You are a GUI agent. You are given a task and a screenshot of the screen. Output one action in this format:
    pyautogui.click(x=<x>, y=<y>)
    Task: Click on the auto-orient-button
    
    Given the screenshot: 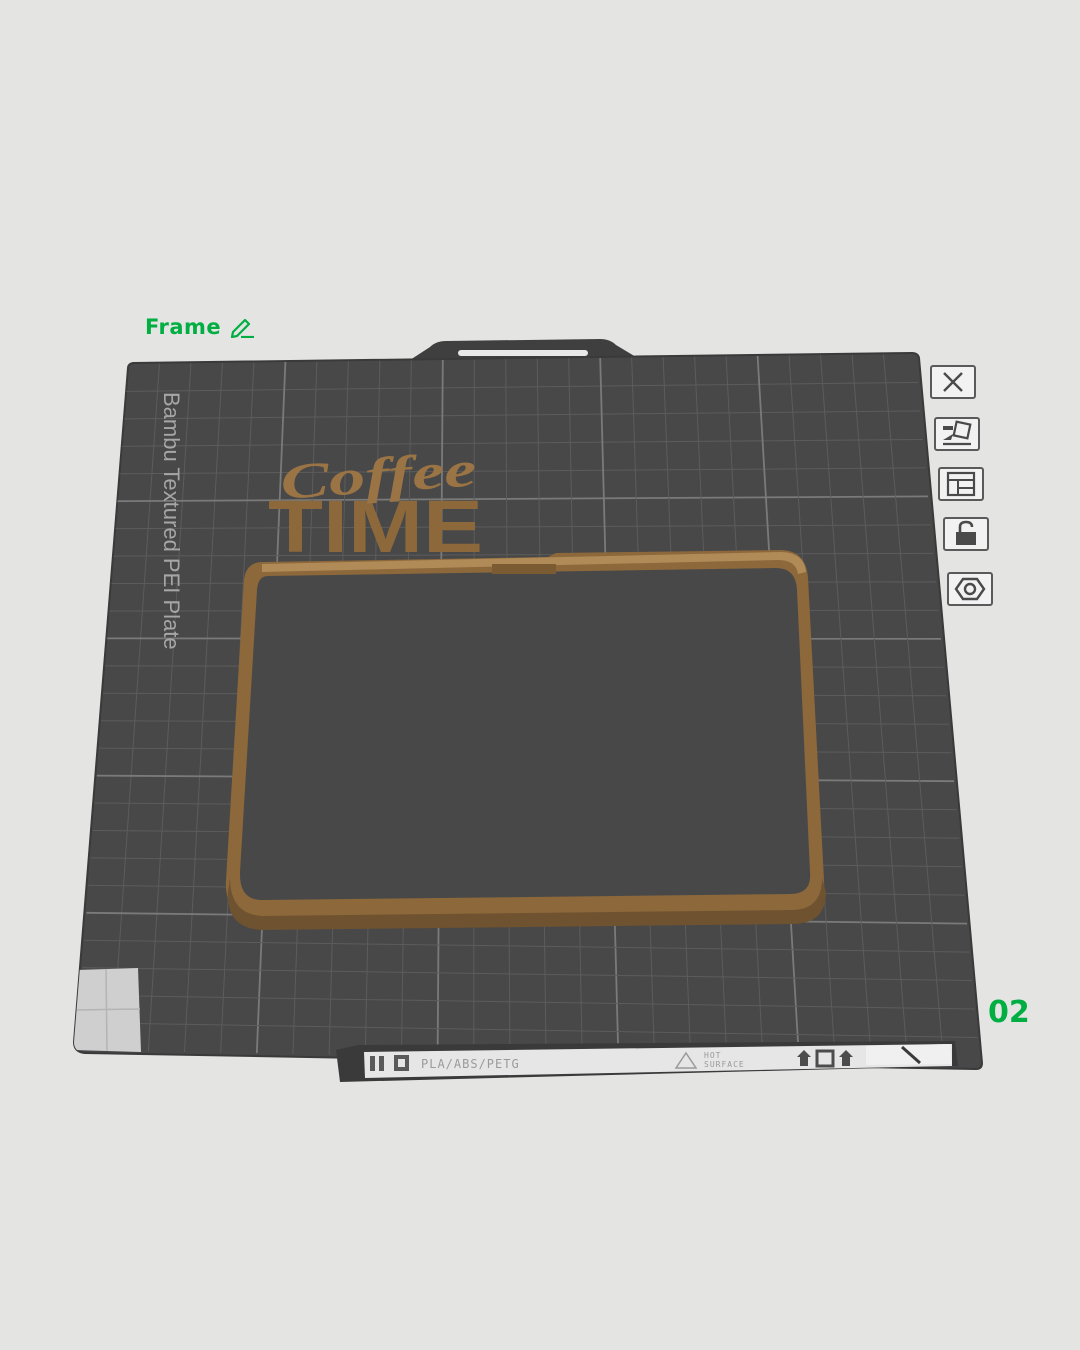 What is the action you would take?
    pyautogui.click(x=957, y=434)
    